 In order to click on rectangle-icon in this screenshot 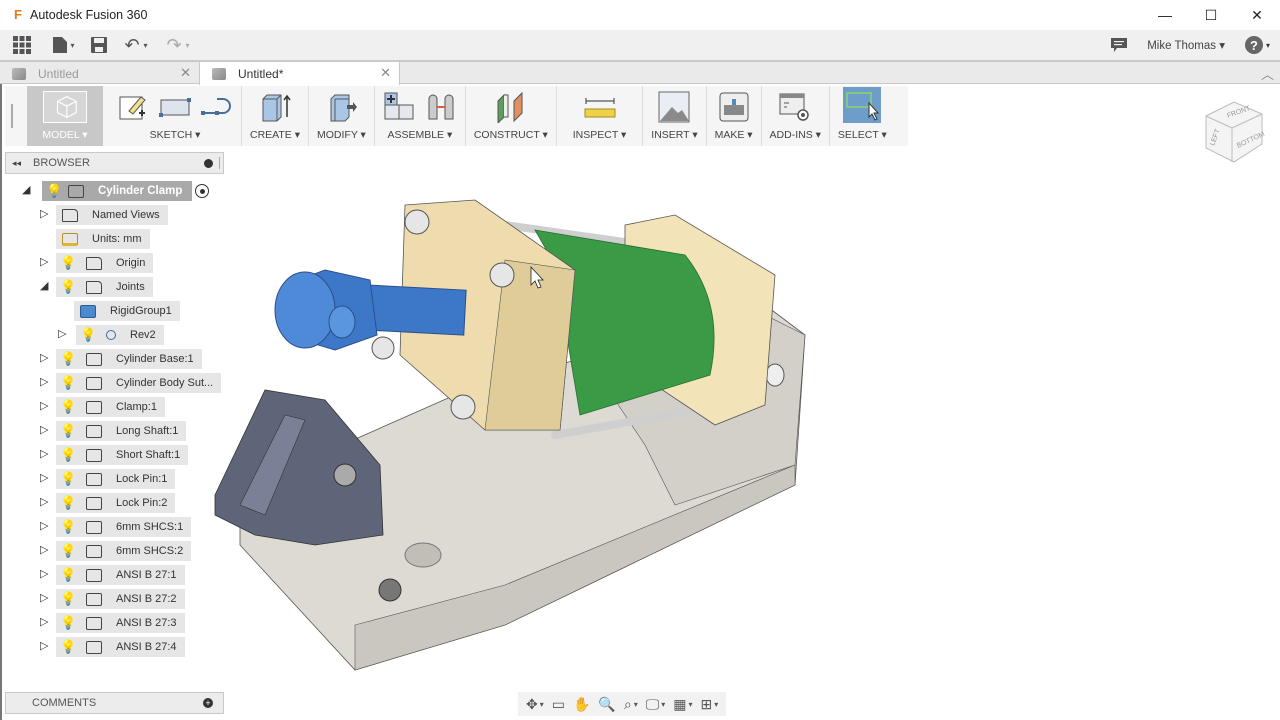, I will do `click(175, 107)`.